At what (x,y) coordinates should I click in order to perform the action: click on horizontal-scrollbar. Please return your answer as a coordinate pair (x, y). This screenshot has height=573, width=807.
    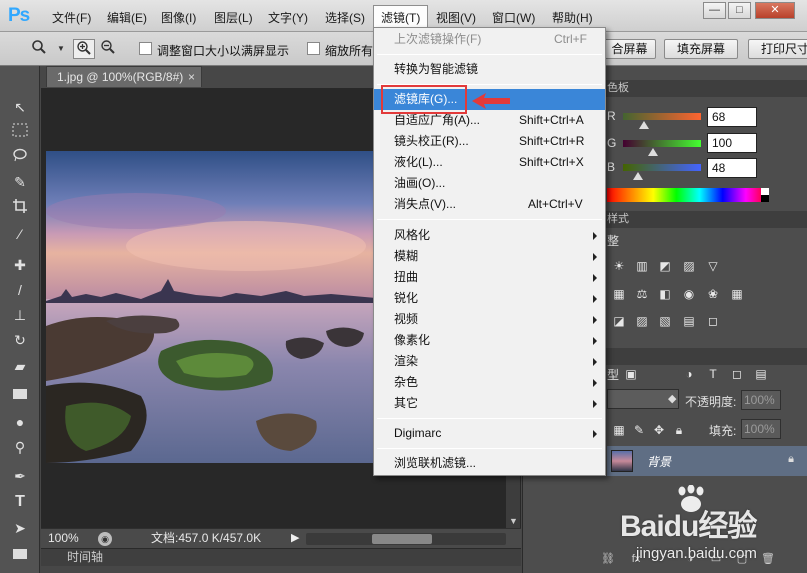
    Looking at the image, I should click on (406, 539).